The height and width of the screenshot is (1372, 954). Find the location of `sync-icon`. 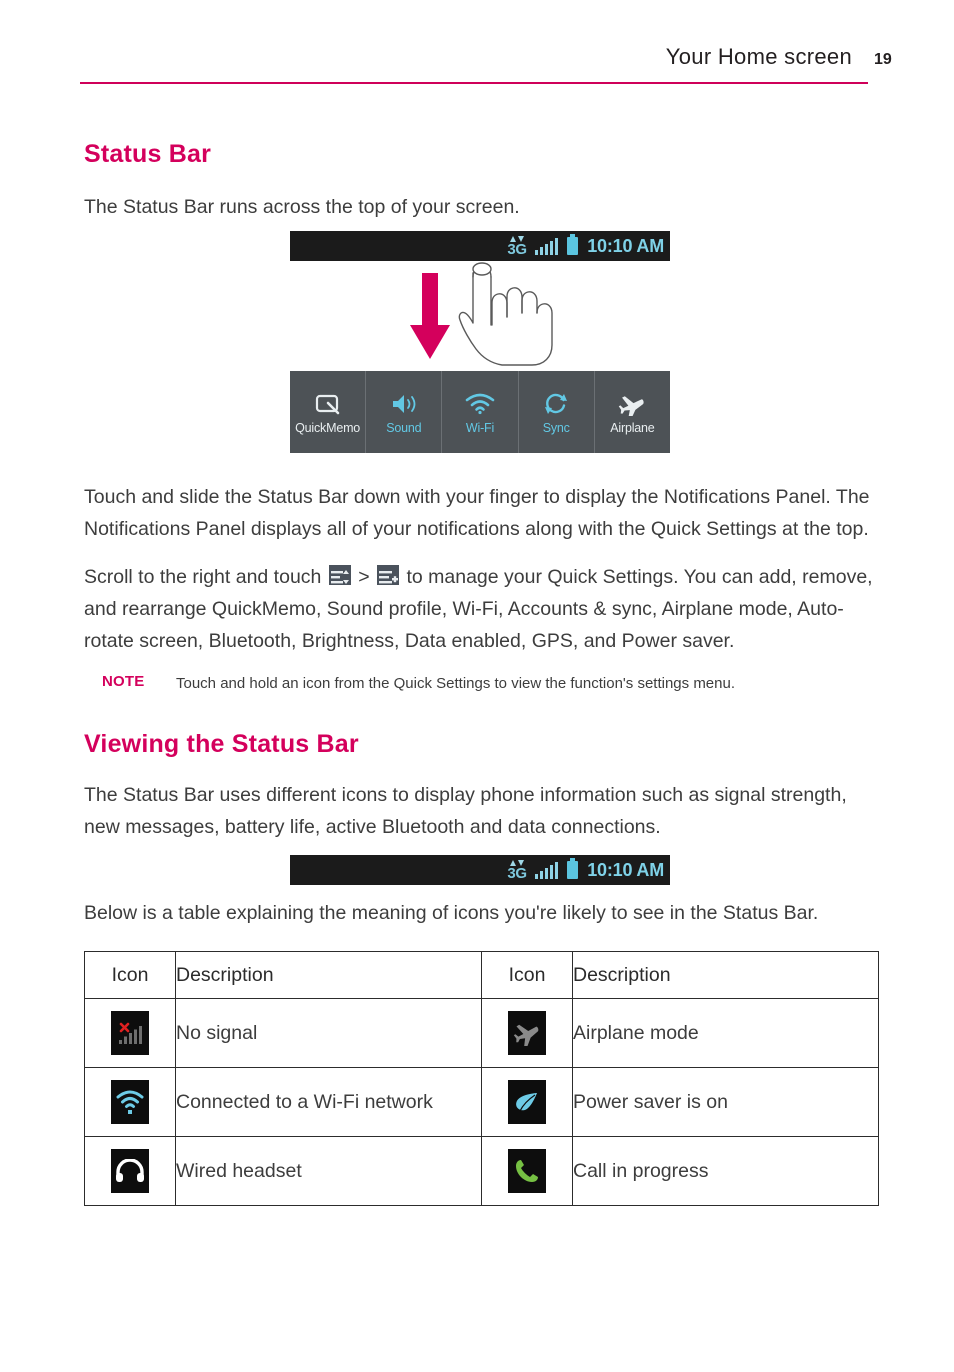

sync-icon is located at coordinates (556, 404).